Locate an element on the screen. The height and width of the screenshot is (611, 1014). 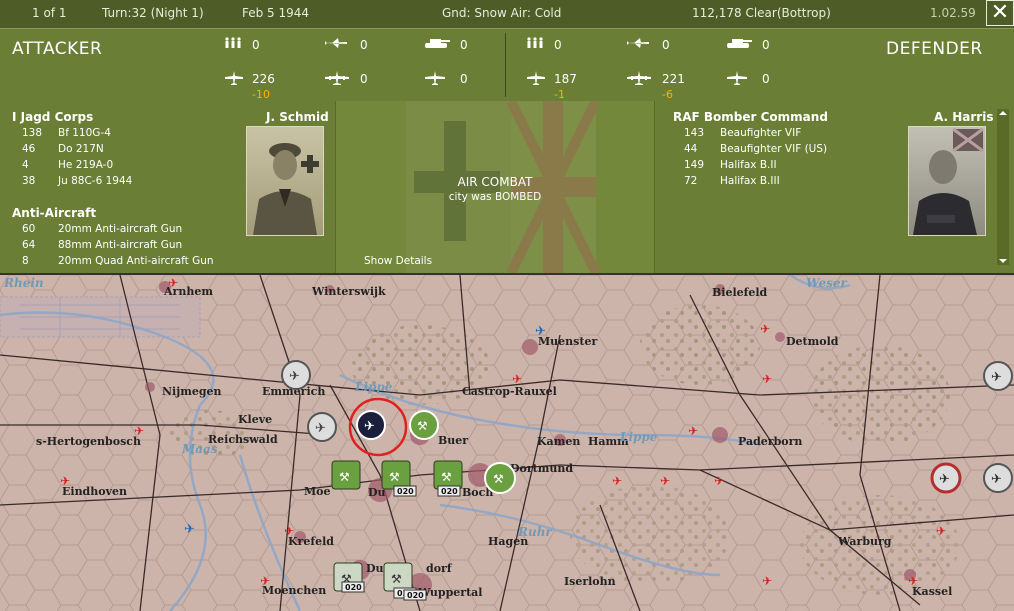
attacker-commander-portrait is located at coordinates (285, 181).